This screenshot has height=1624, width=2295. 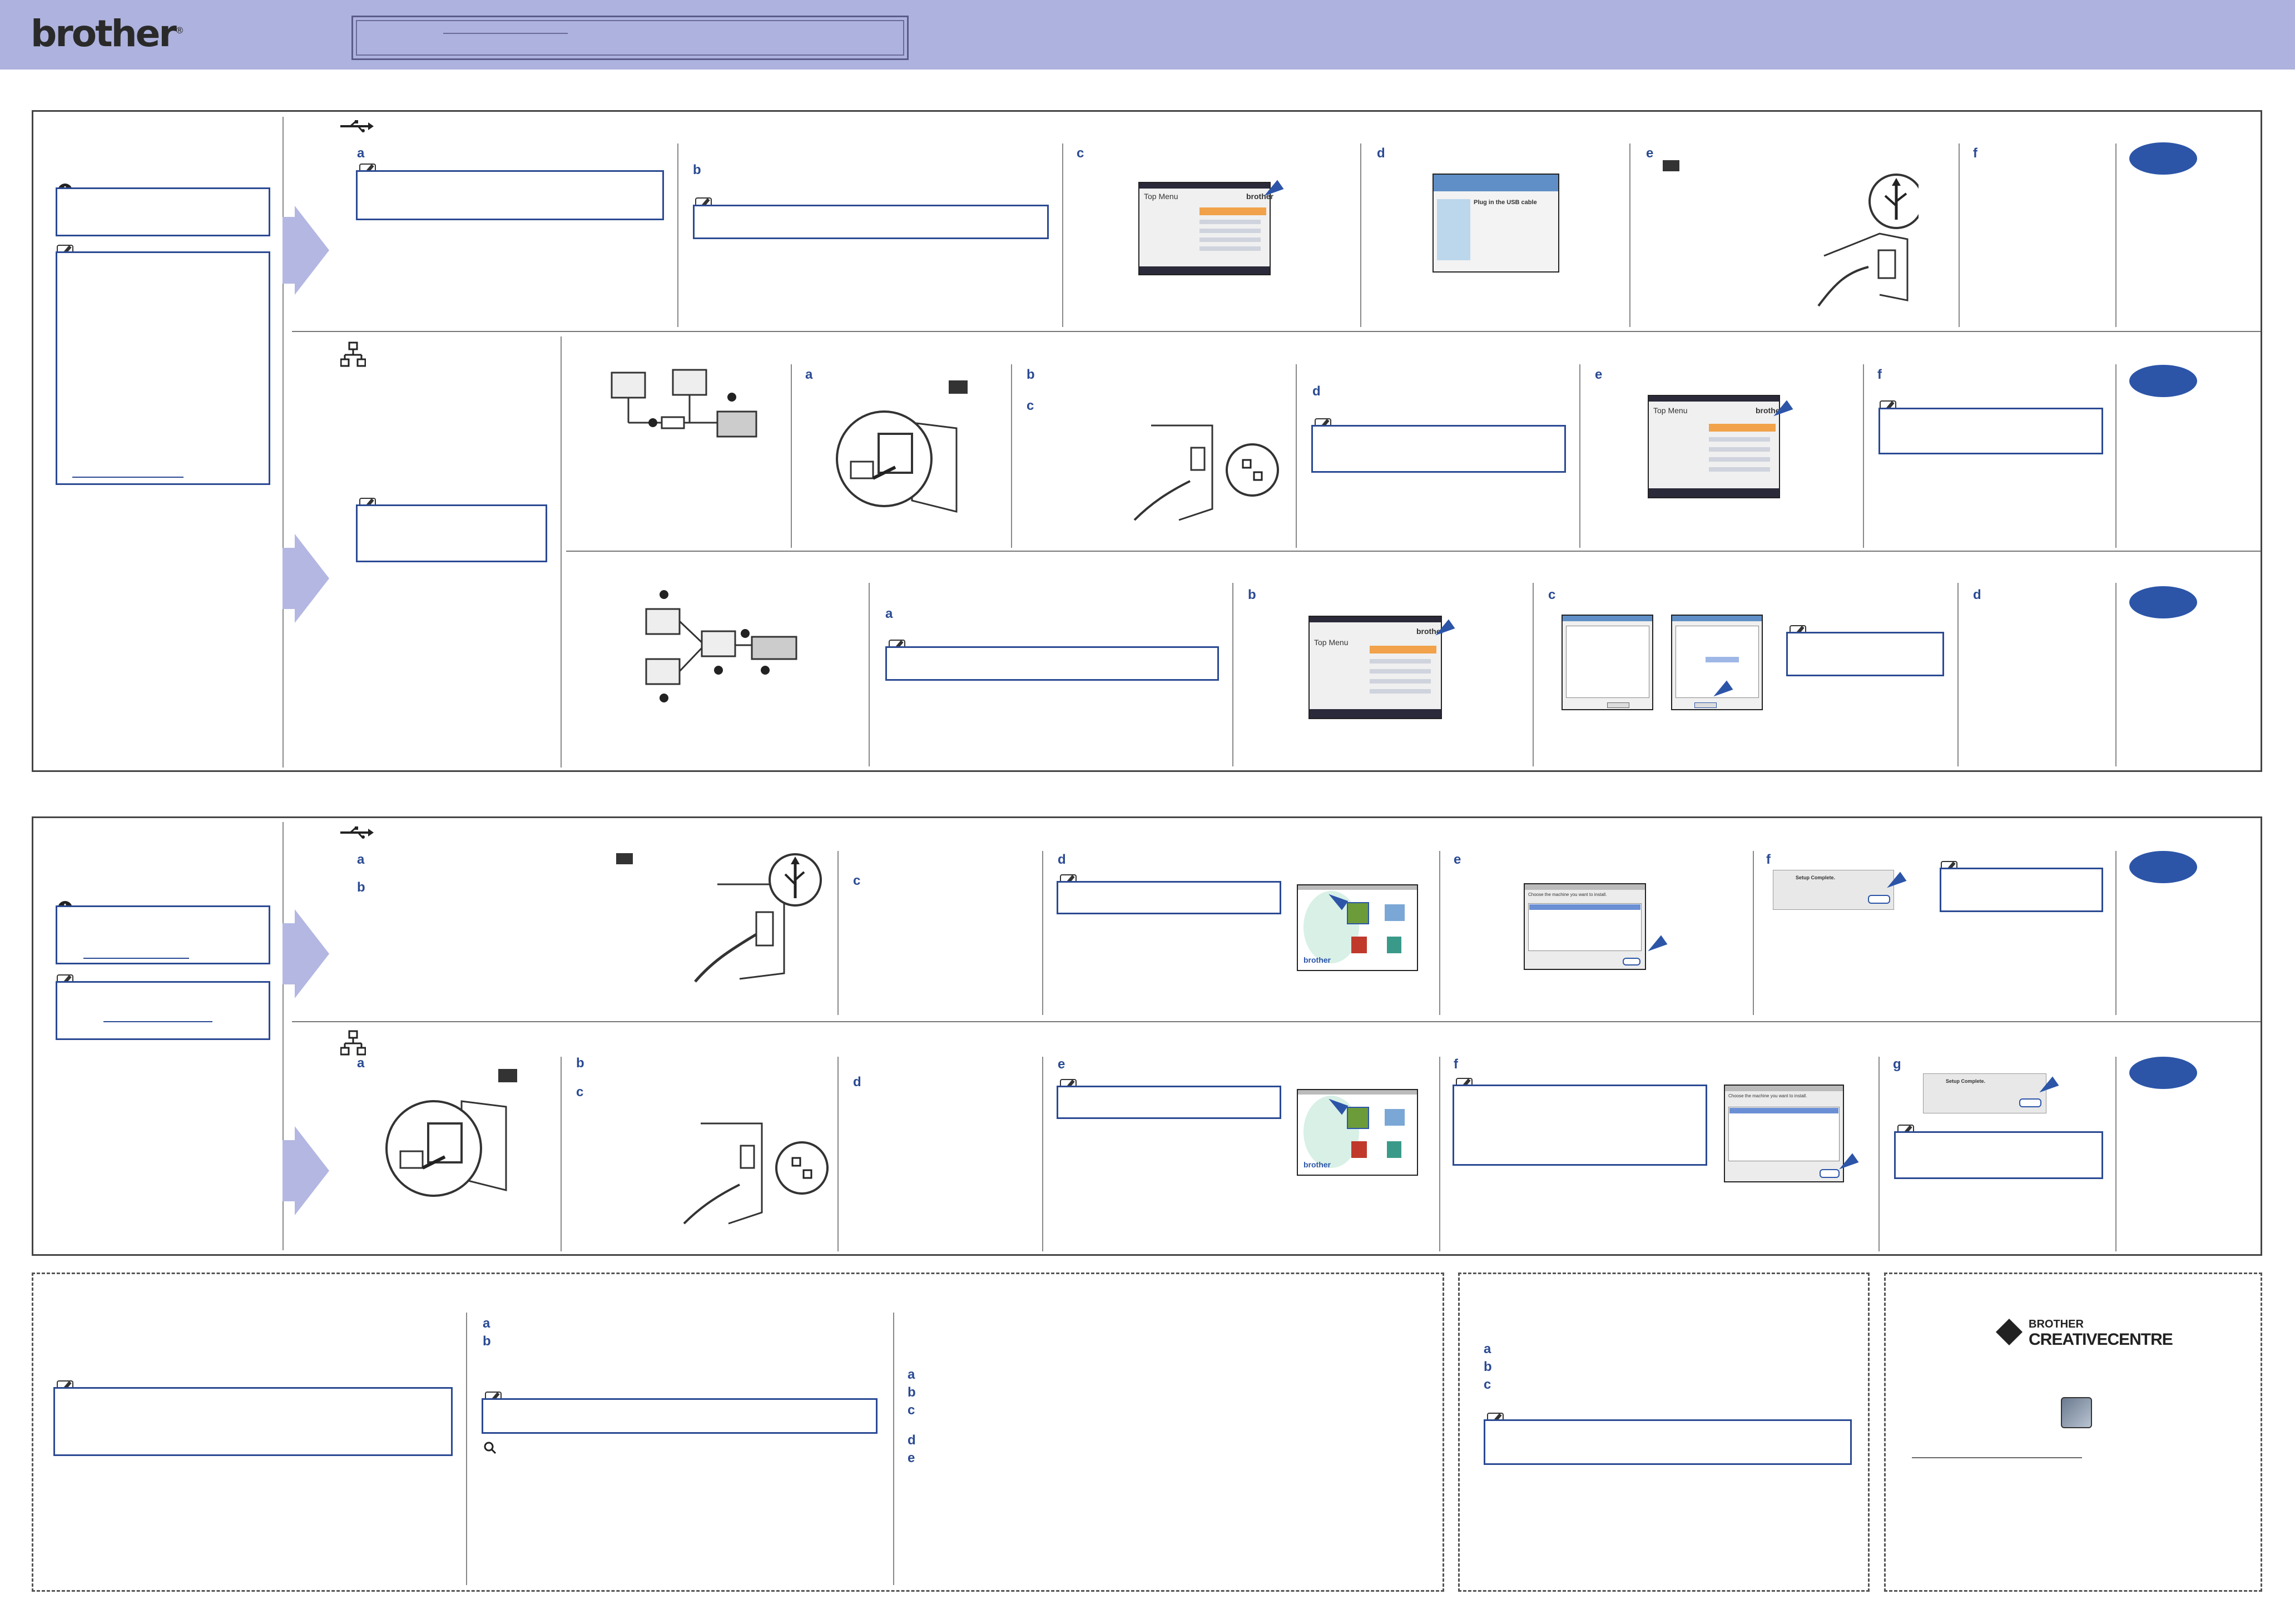 I want to click on usb-icon, so click(x=357, y=832).